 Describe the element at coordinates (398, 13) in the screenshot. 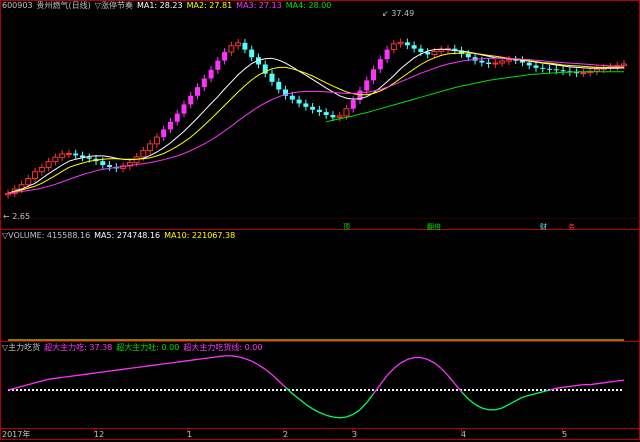

I see `high-annotation: ↙ 37.49` at that location.